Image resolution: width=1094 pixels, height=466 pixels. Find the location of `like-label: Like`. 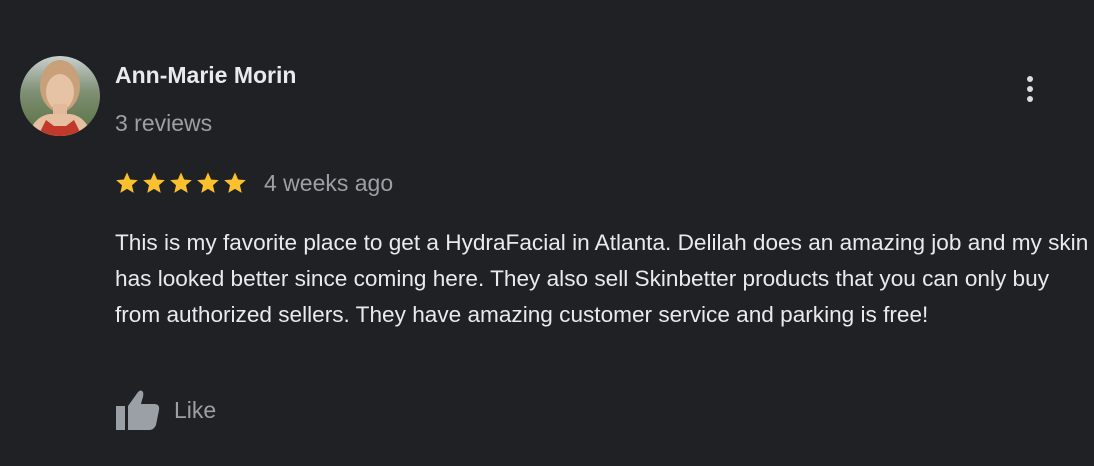

like-label: Like is located at coordinates (195, 409).